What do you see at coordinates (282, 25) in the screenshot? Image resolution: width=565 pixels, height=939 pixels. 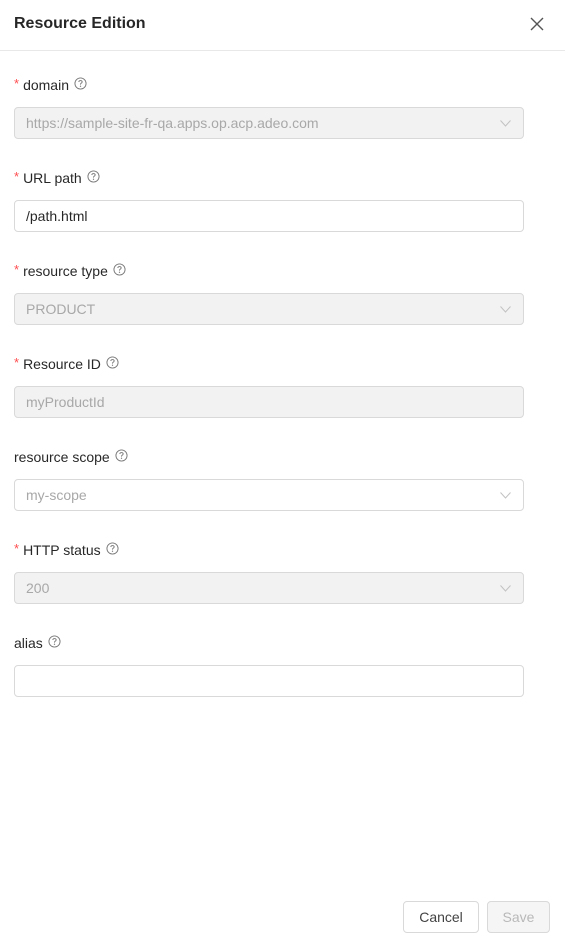 I see `drawer-header: Resource Edition` at bounding box center [282, 25].